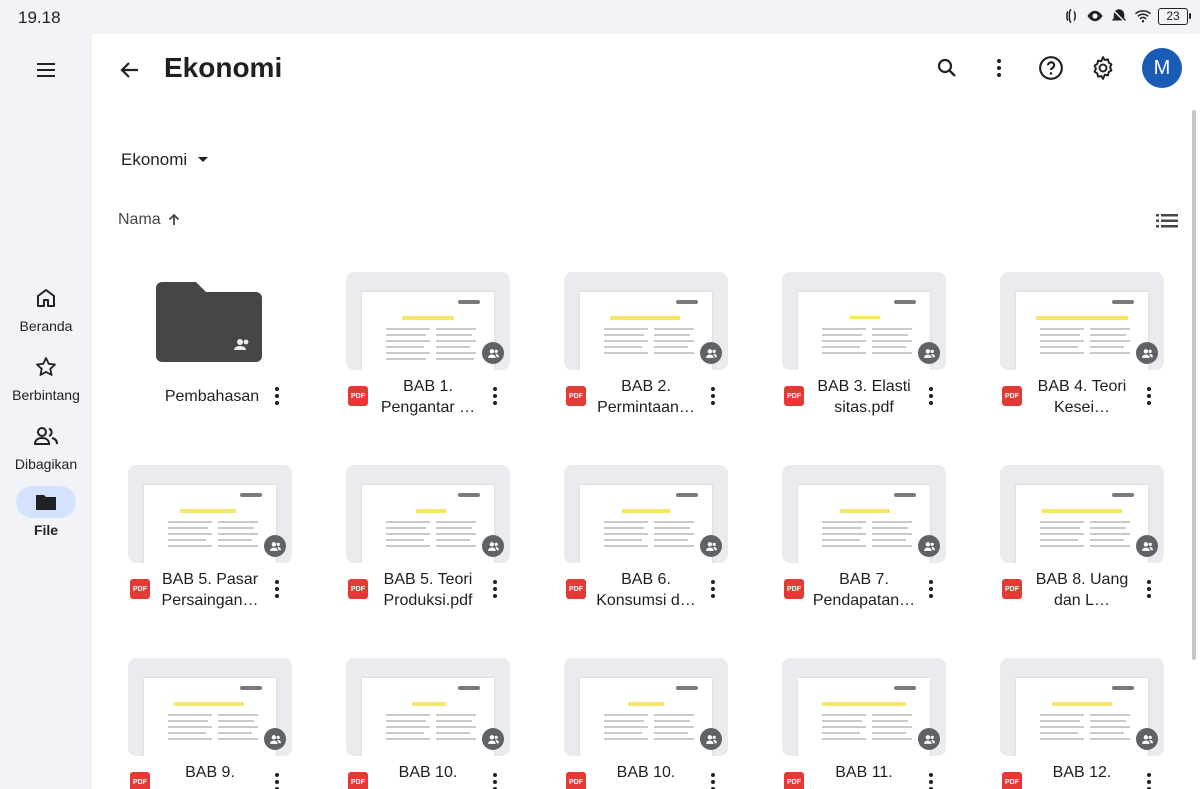 This screenshot has height=789, width=1200. What do you see at coordinates (173, 219) in the screenshot?
I see `arrow-up-icon` at bounding box center [173, 219].